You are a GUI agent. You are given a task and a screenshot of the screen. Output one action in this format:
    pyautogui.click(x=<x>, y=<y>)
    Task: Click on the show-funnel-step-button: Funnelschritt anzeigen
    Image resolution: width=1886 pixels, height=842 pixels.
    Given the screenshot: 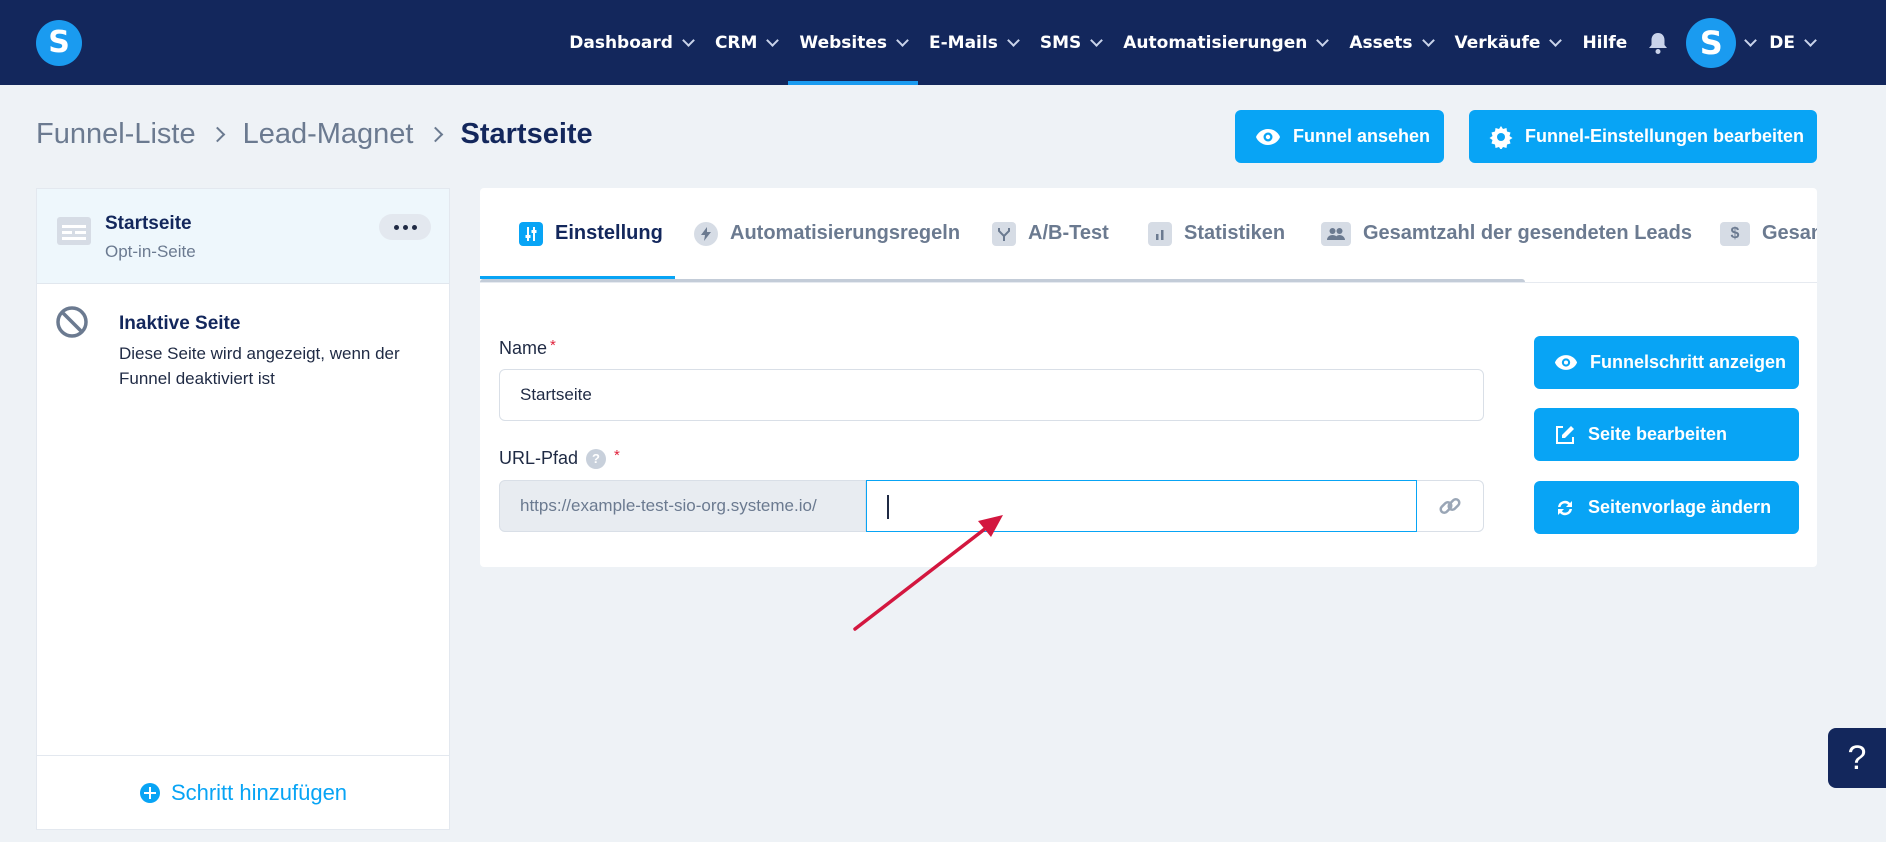 What is the action you would take?
    pyautogui.click(x=1666, y=362)
    